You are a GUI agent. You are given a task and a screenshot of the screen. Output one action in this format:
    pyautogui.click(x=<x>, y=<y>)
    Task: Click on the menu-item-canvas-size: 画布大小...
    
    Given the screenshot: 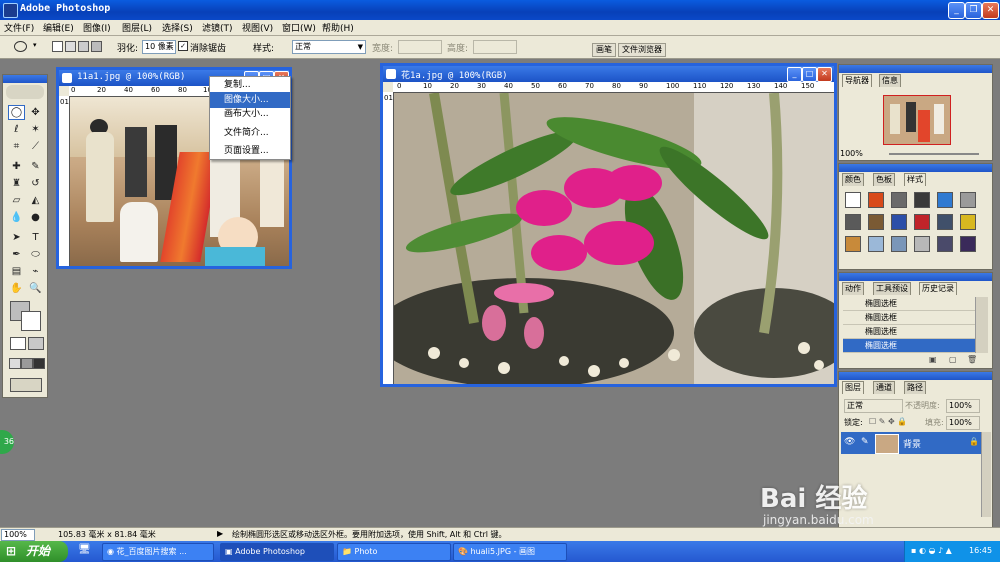 What is the action you would take?
    pyautogui.click(x=250, y=114)
    